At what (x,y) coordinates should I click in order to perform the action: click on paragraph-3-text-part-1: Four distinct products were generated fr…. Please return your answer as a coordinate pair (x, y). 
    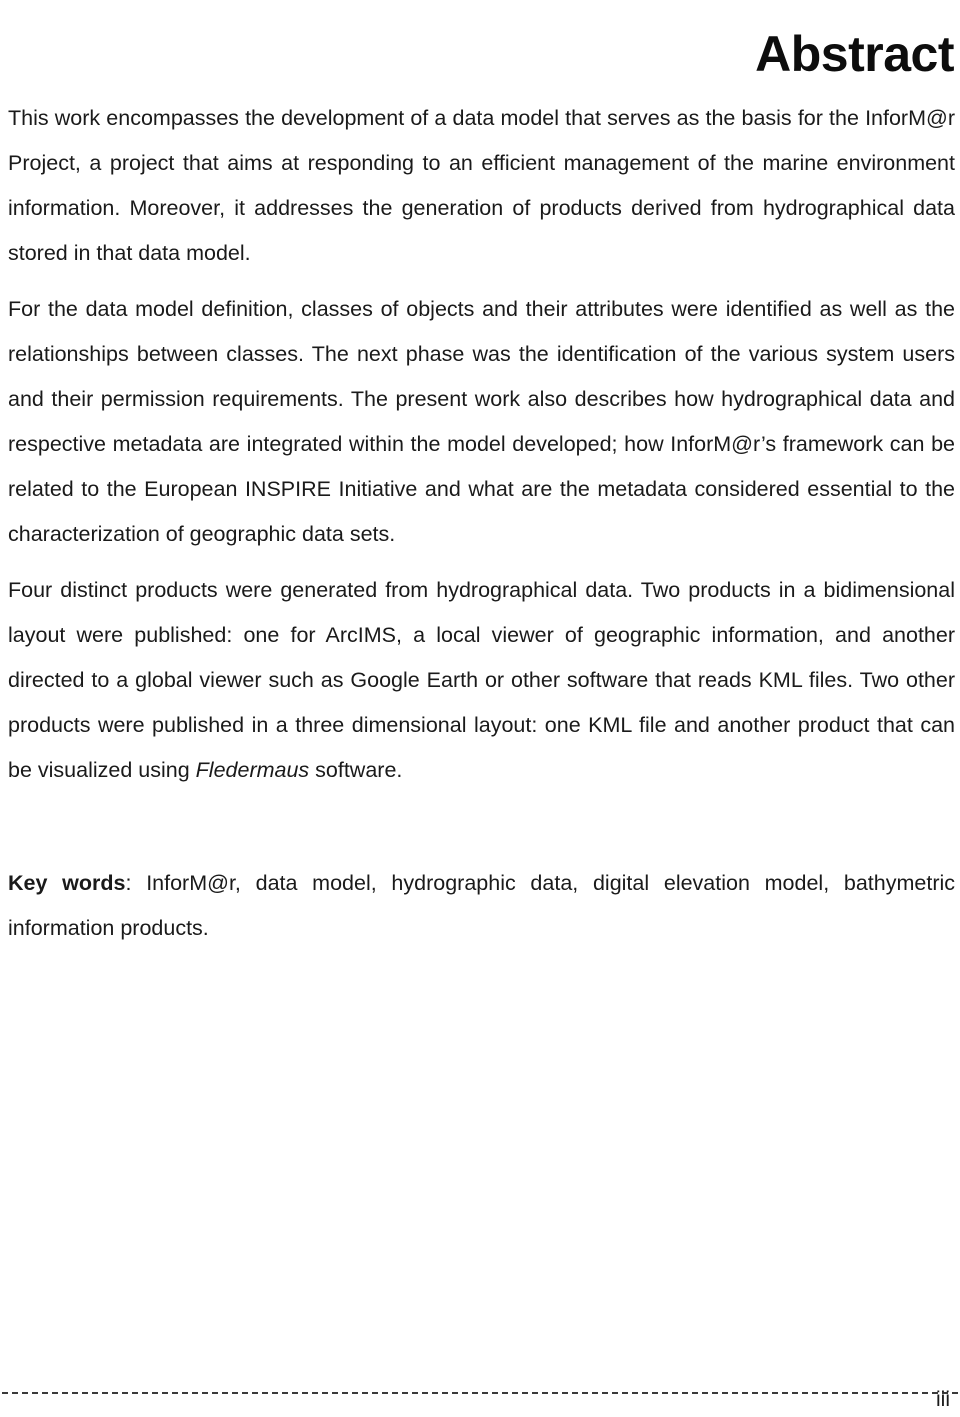
    Looking at the image, I should click on (481, 680).